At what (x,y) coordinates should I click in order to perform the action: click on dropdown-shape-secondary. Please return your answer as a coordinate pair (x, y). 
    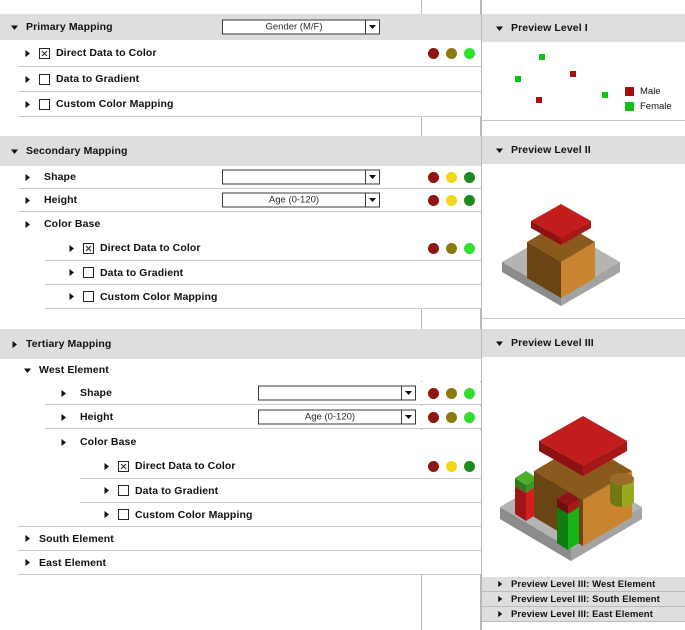
    Looking at the image, I should click on (301, 177).